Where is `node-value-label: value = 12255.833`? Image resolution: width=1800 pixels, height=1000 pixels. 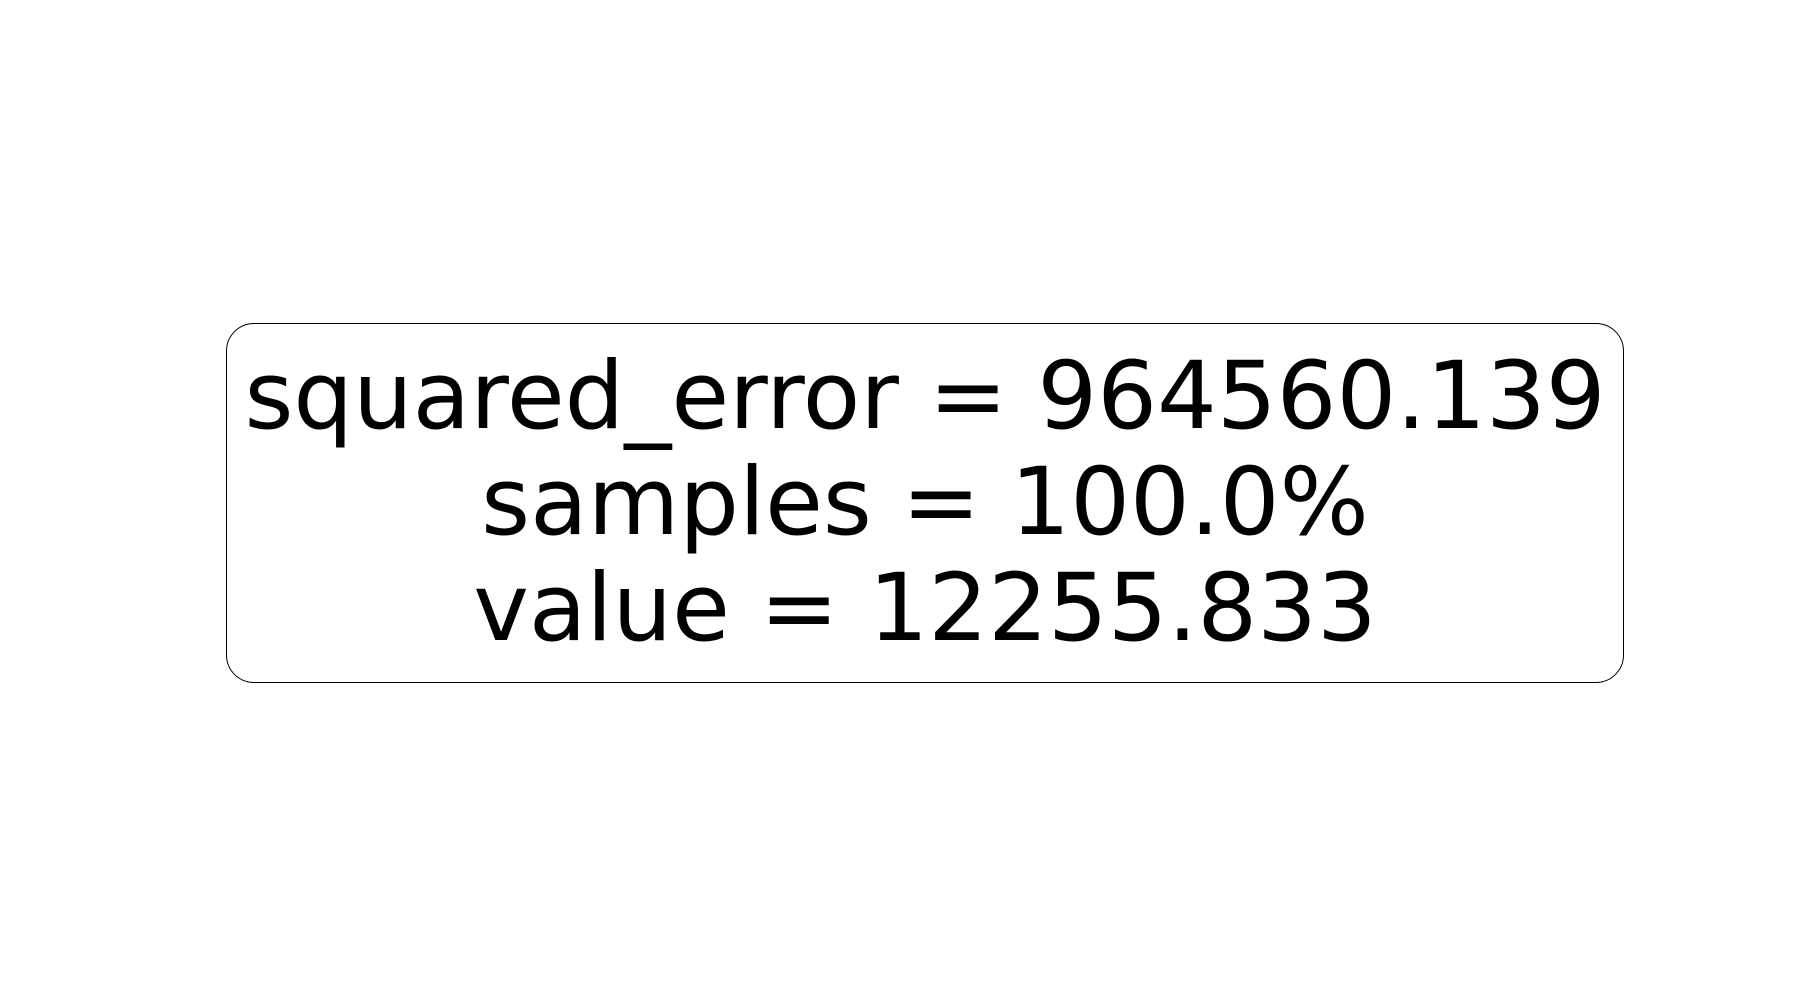 node-value-label: value = 12255.833 is located at coordinates (925, 608).